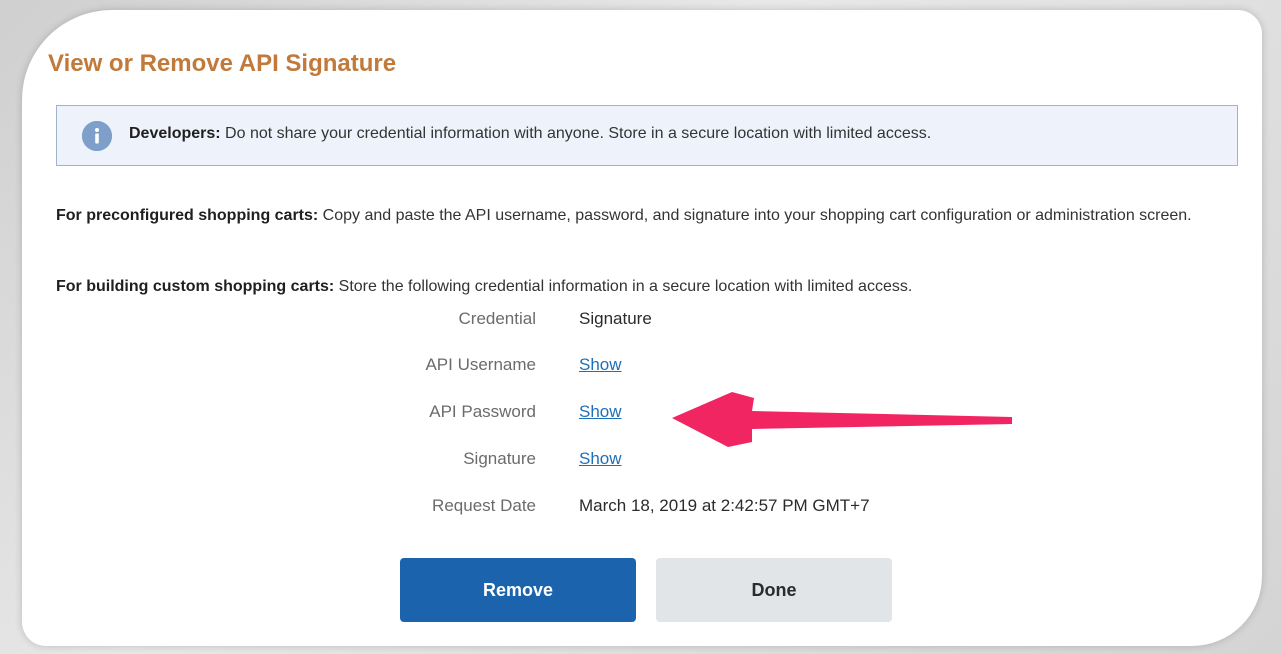 The width and height of the screenshot is (1281, 654). Describe the element at coordinates (97, 136) in the screenshot. I see `info-icon` at that location.